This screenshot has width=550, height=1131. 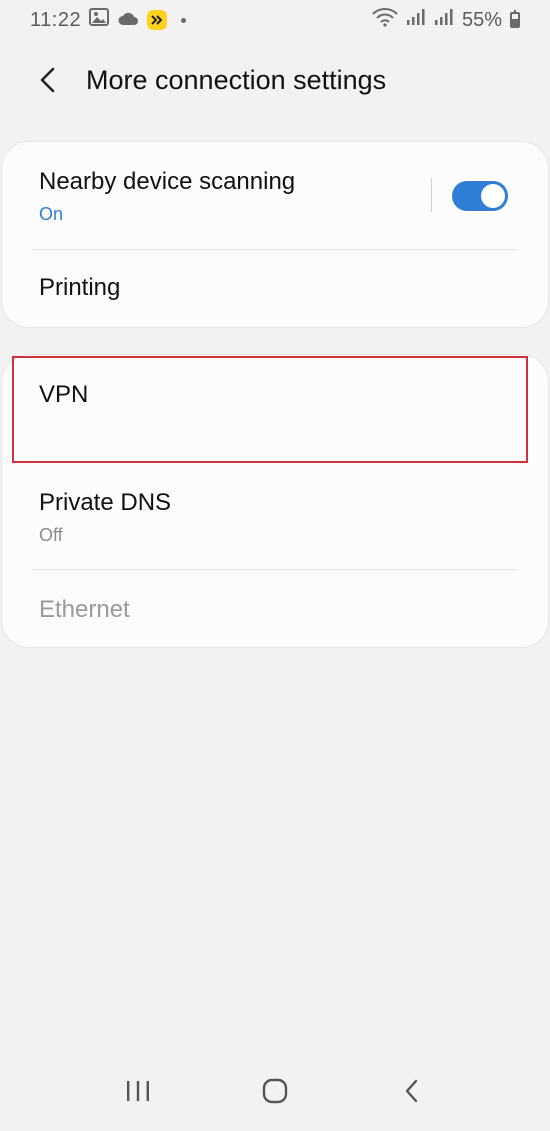 I want to click on status-bar: 11:22 55%, so click(x=275, y=20).